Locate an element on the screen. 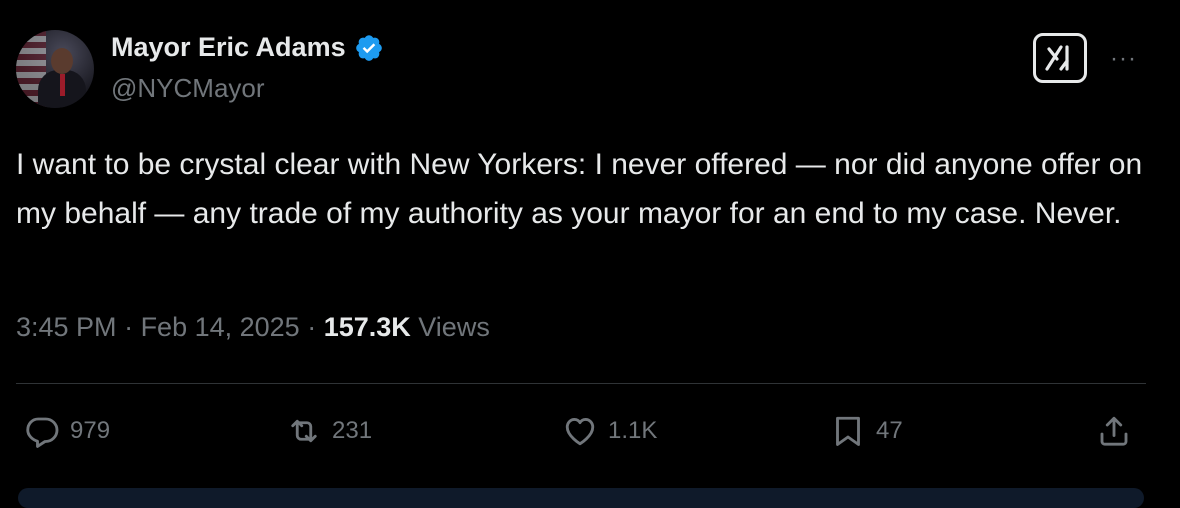  bookmark-icon is located at coordinates (848, 431).